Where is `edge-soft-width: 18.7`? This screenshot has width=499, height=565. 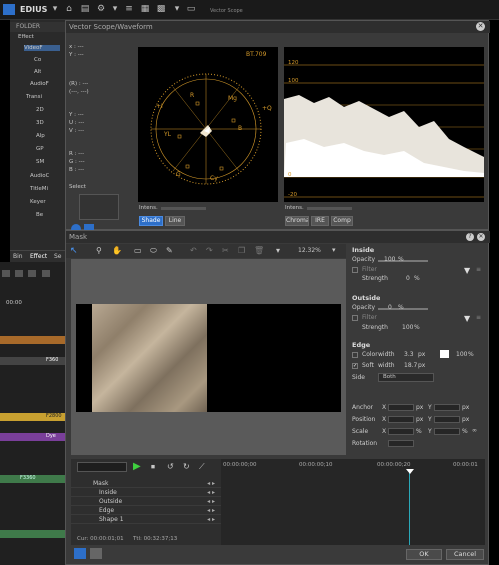 edge-soft-width: 18.7 is located at coordinates (410, 365).